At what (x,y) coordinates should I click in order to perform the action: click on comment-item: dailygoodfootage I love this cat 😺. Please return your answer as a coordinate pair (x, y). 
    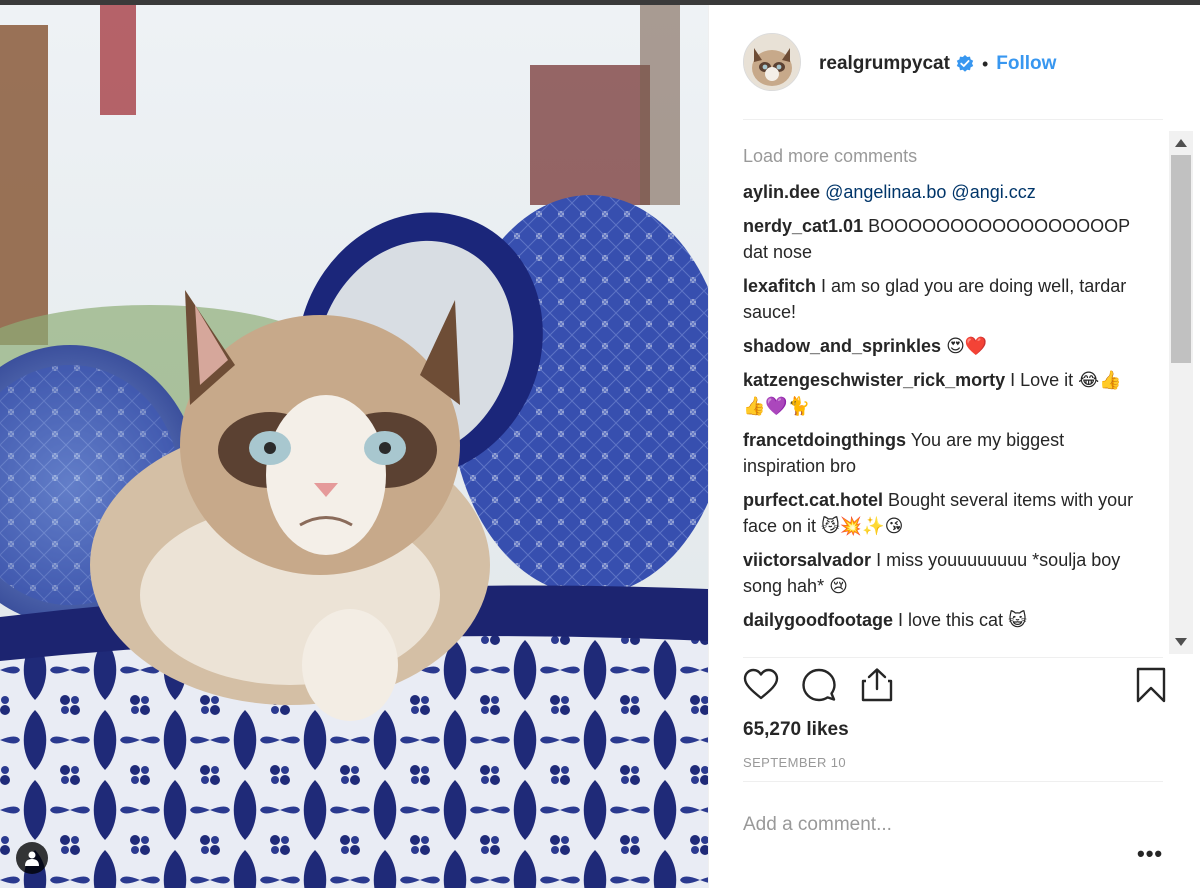
    Looking at the image, I should click on (940, 620).